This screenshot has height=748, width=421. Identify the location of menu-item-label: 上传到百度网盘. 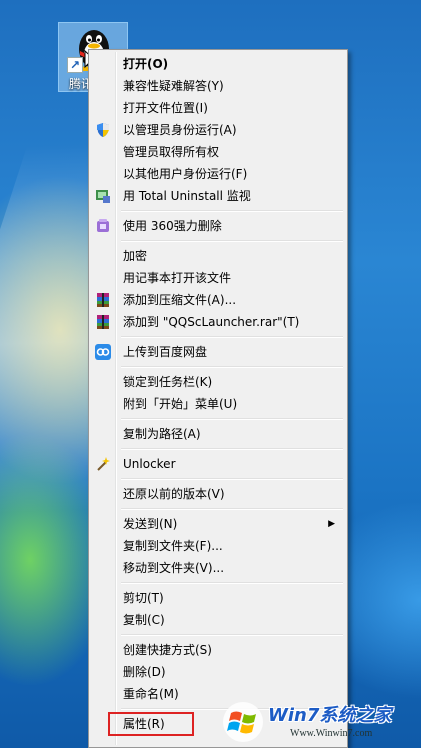
(165, 352).